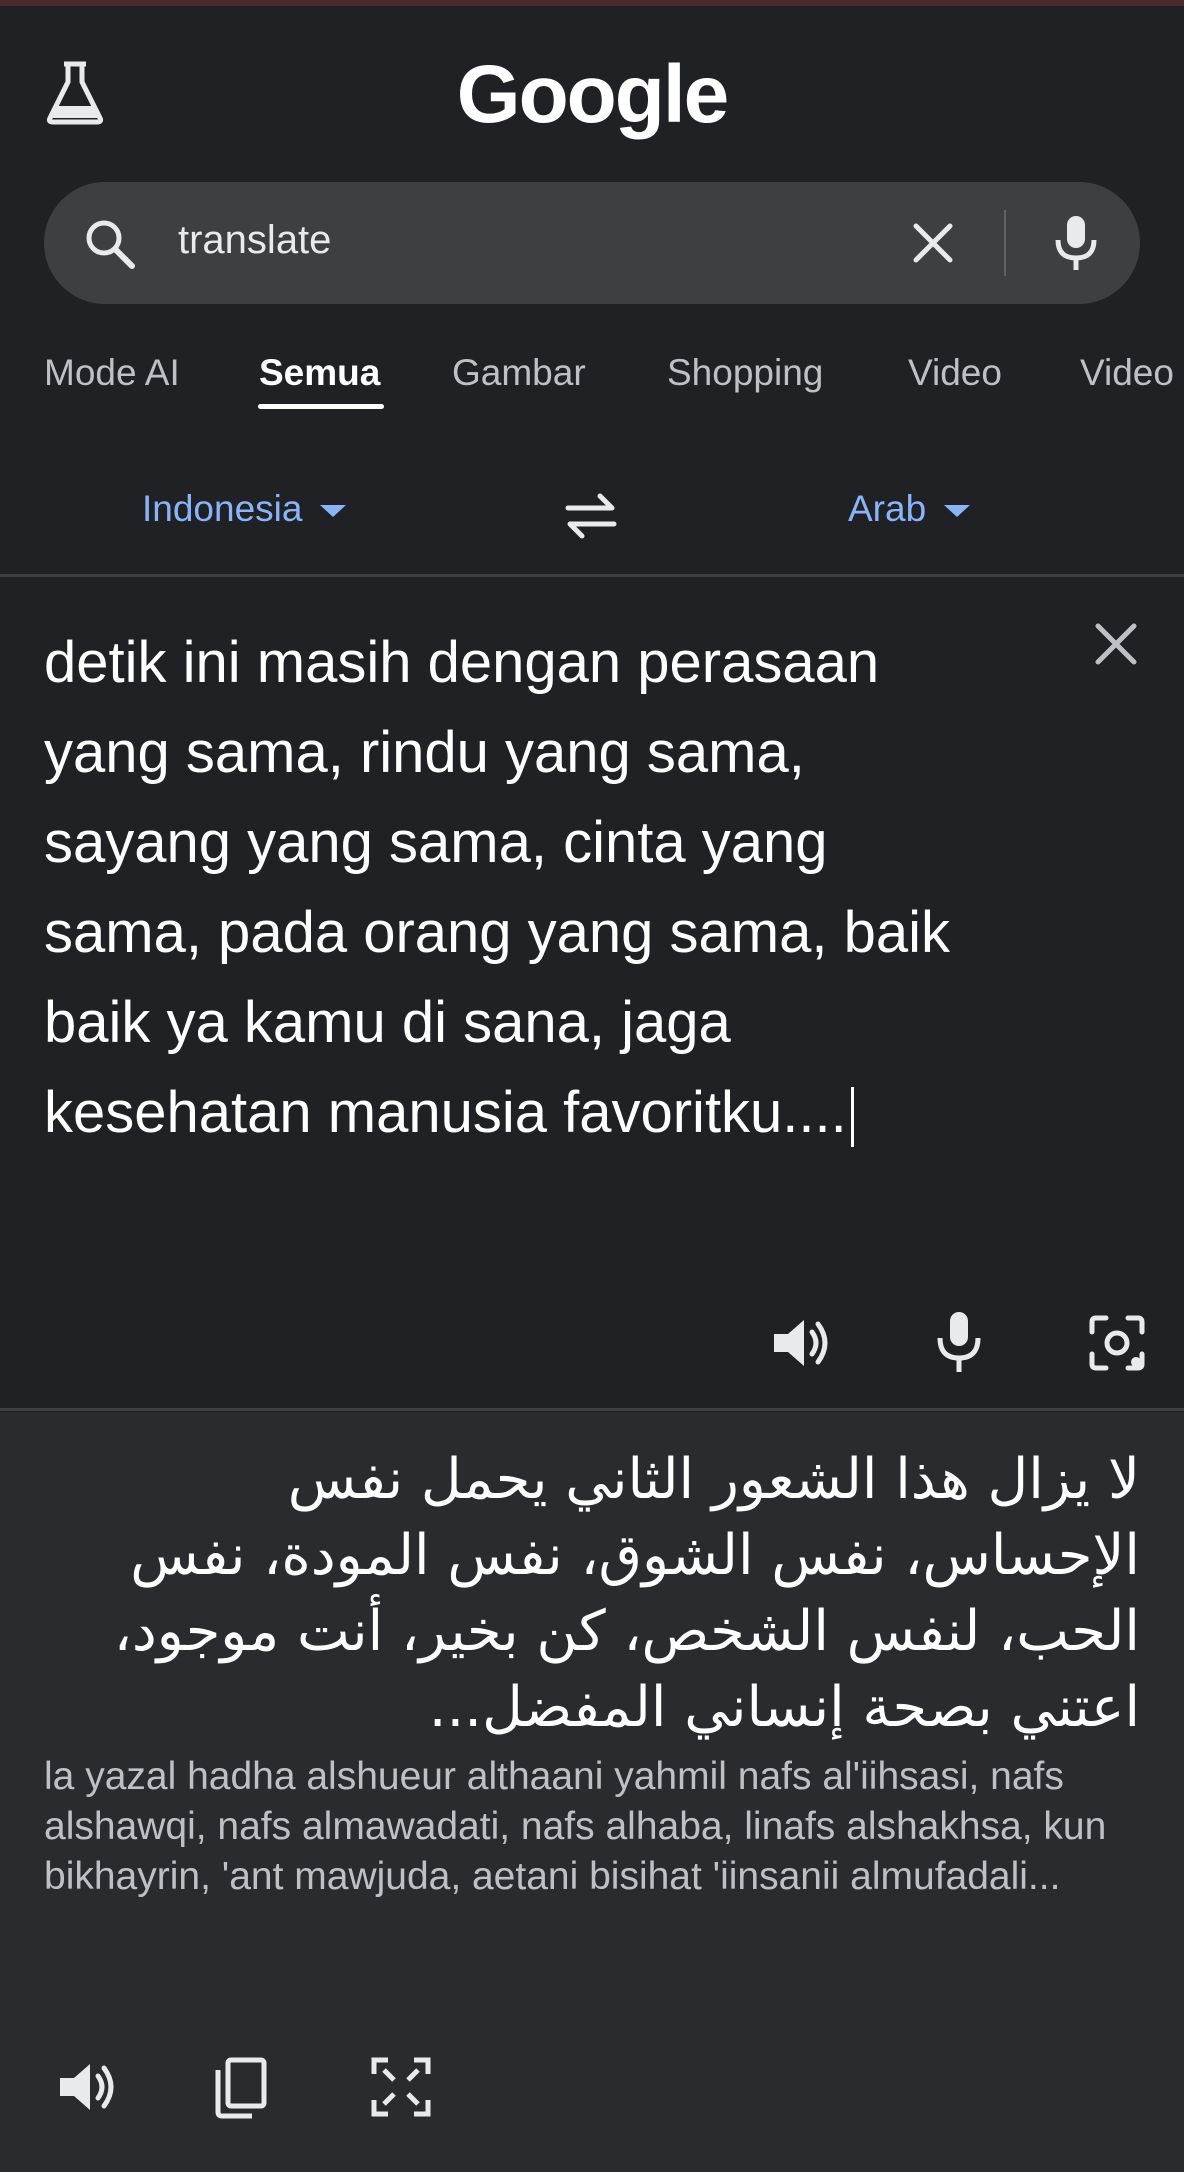 This screenshot has width=1184, height=2172. I want to click on swap-icon, so click(591, 515).